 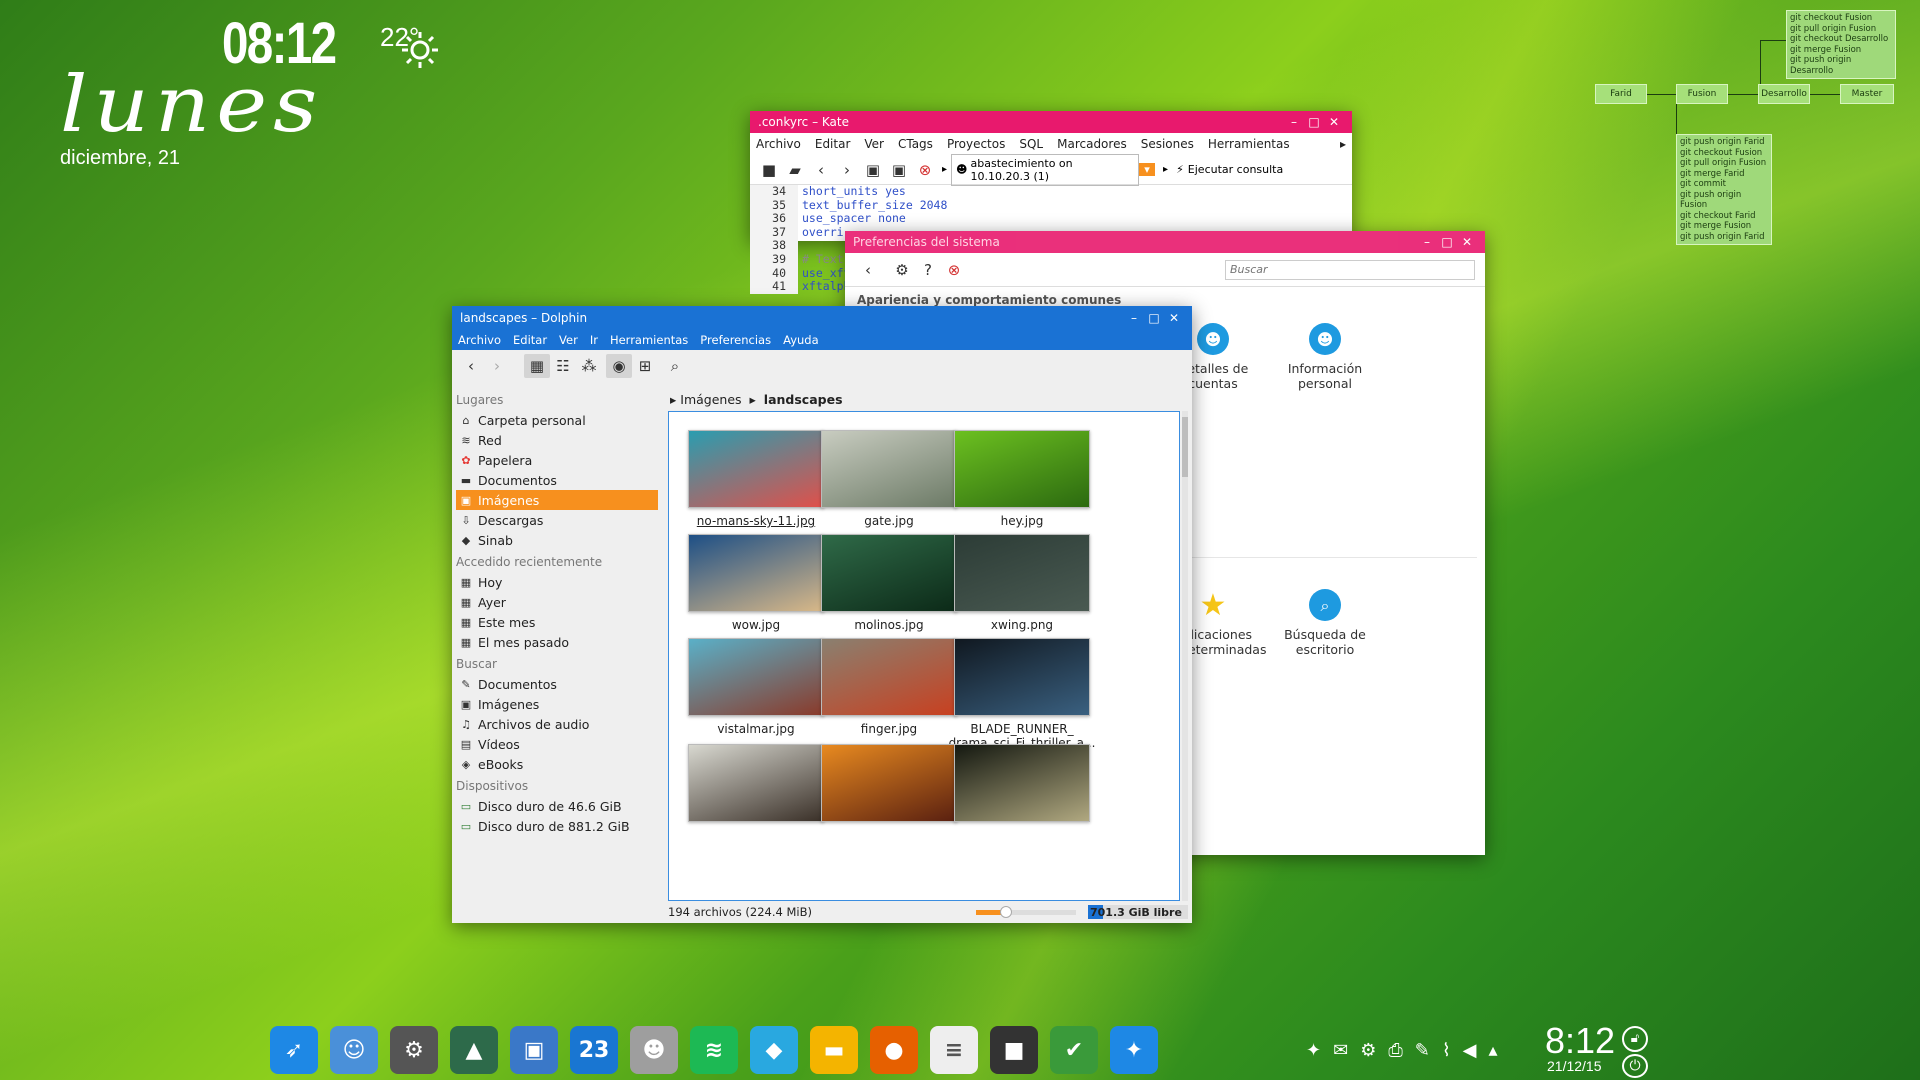 What do you see at coordinates (1340, 1050) in the screenshot?
I see `chat-icon: ✉` at bounding box center [1340, 1050].